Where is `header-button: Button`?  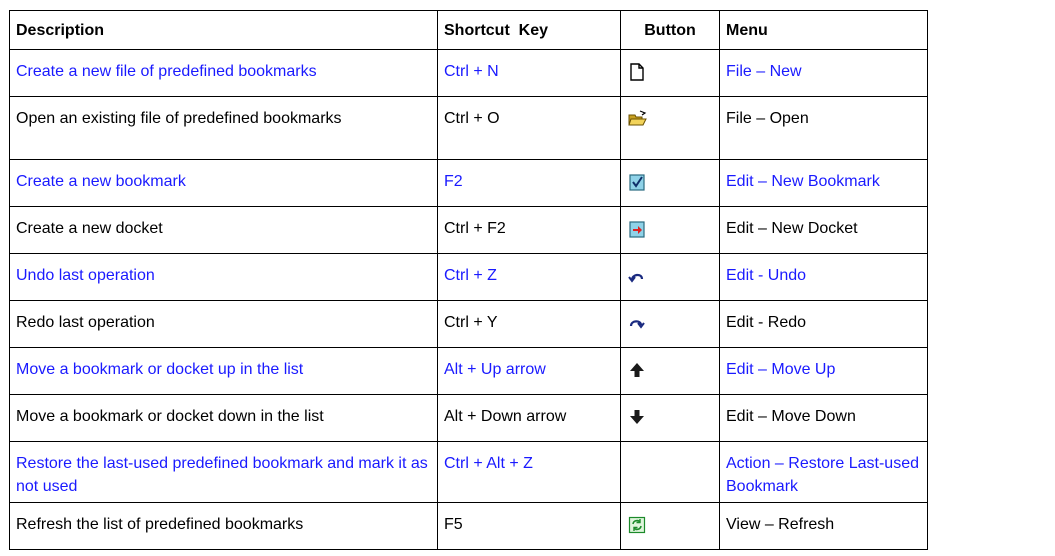 header-button: Button is located at coordinates (670, 30).